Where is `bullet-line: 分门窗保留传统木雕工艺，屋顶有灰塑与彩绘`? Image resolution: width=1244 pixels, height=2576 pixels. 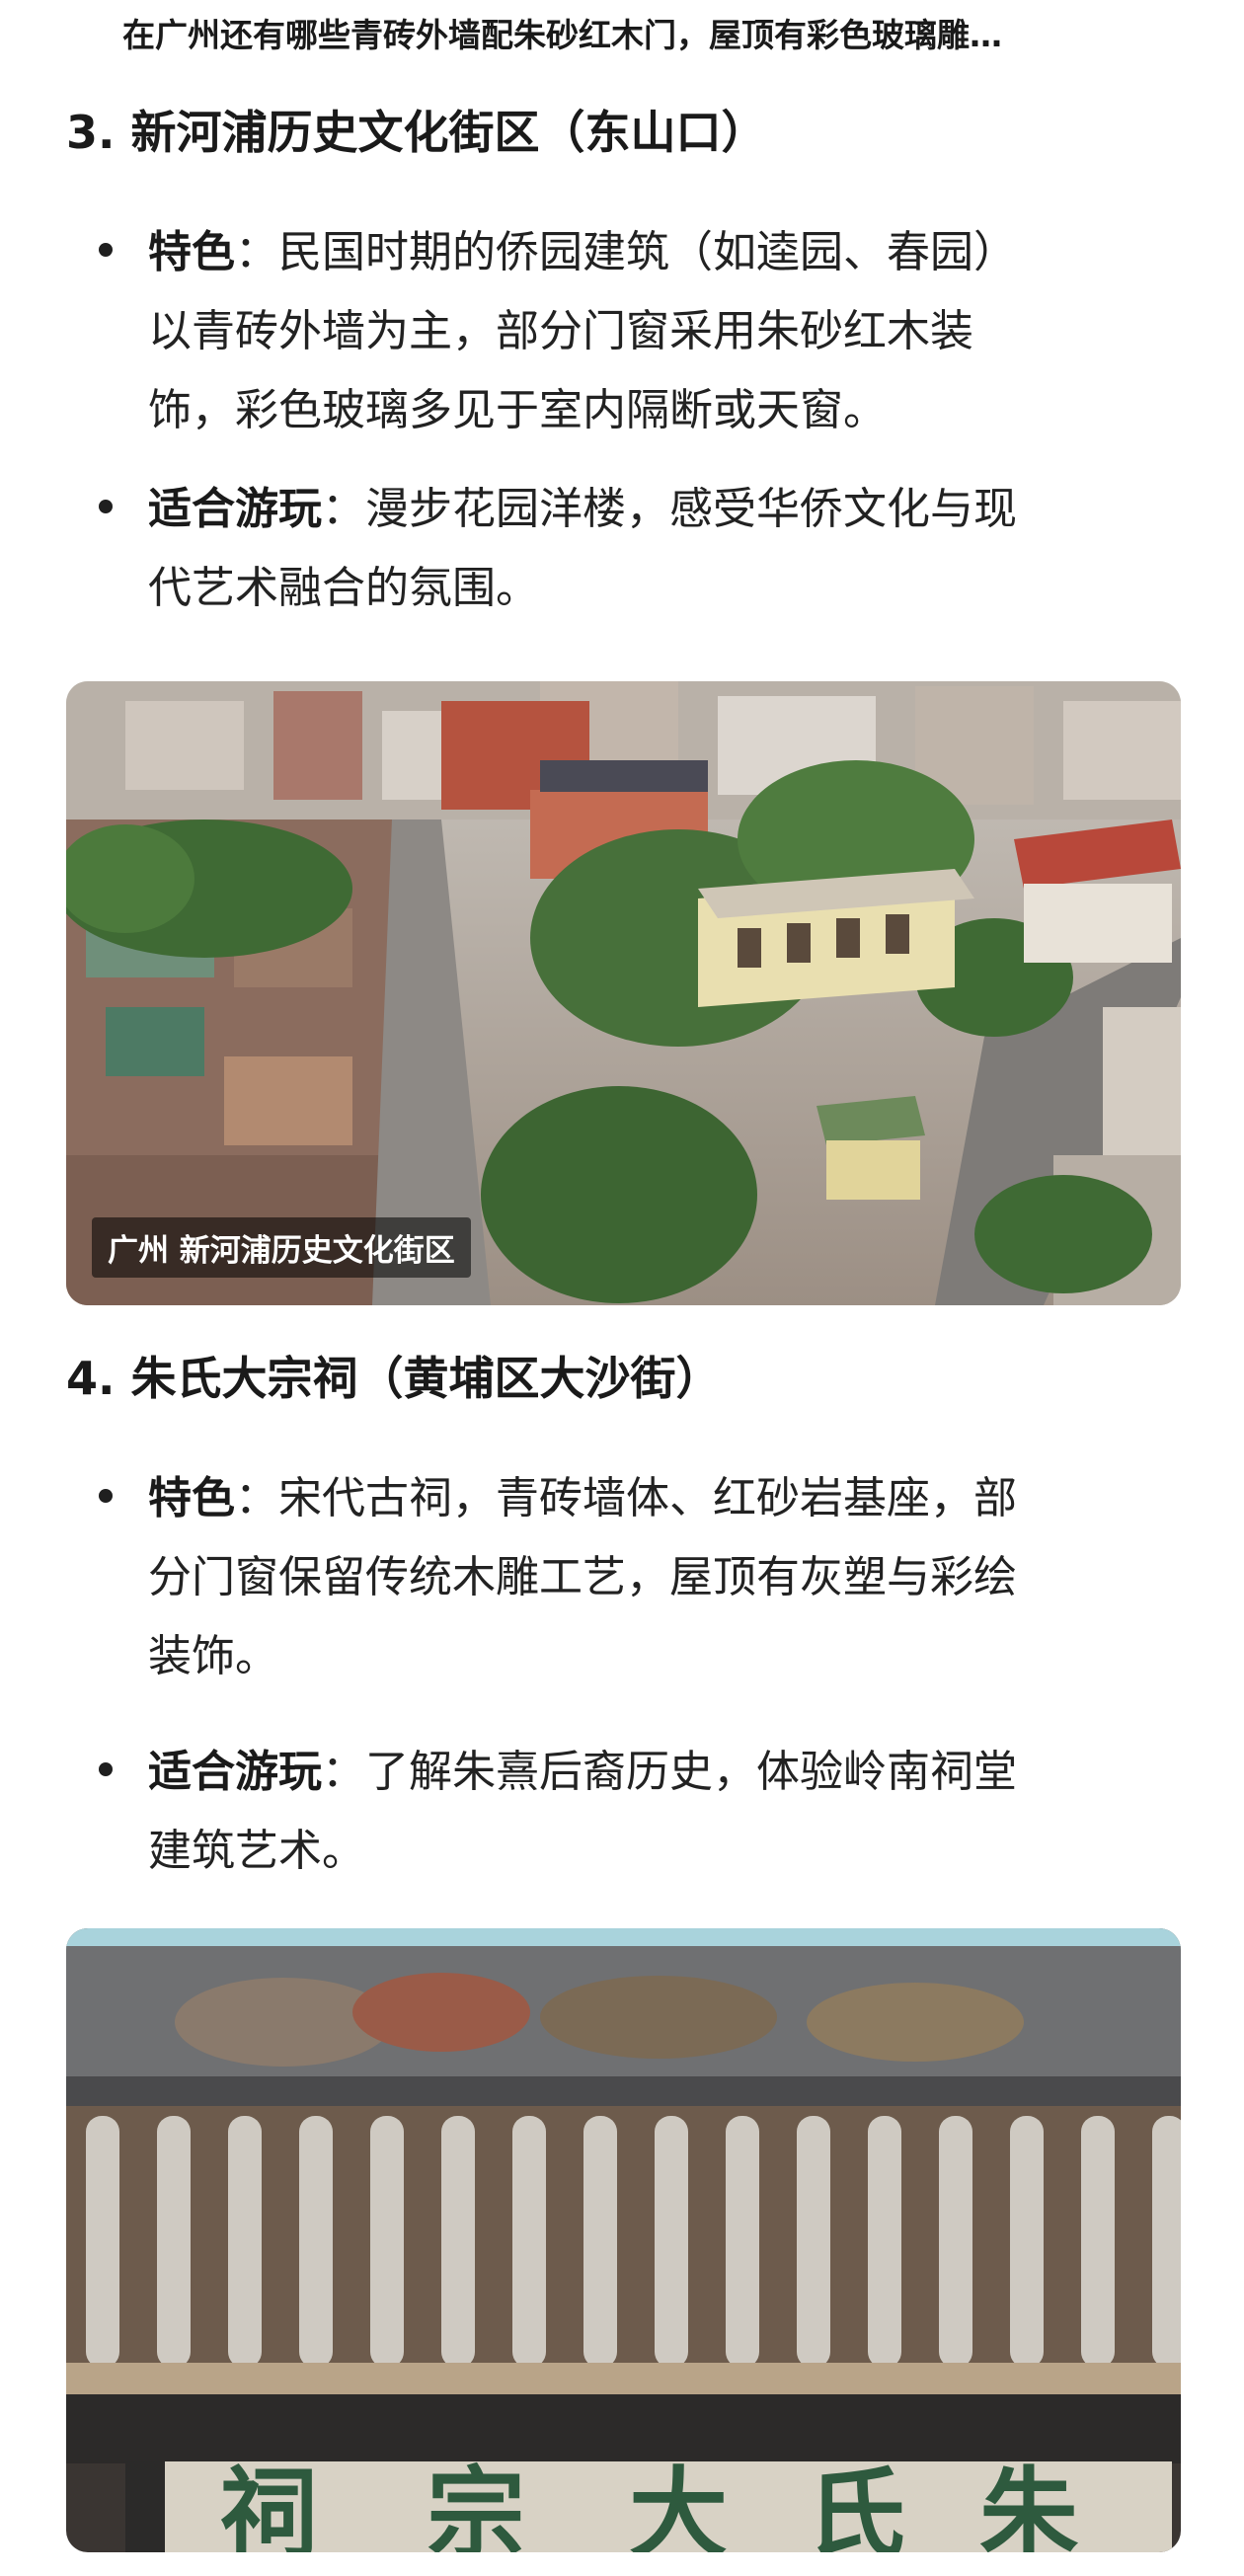 bullet-line: 分门窗保留传统木雕工艺，屋顶有灰塑与彩绘 is located at coordinates (583, 1577).